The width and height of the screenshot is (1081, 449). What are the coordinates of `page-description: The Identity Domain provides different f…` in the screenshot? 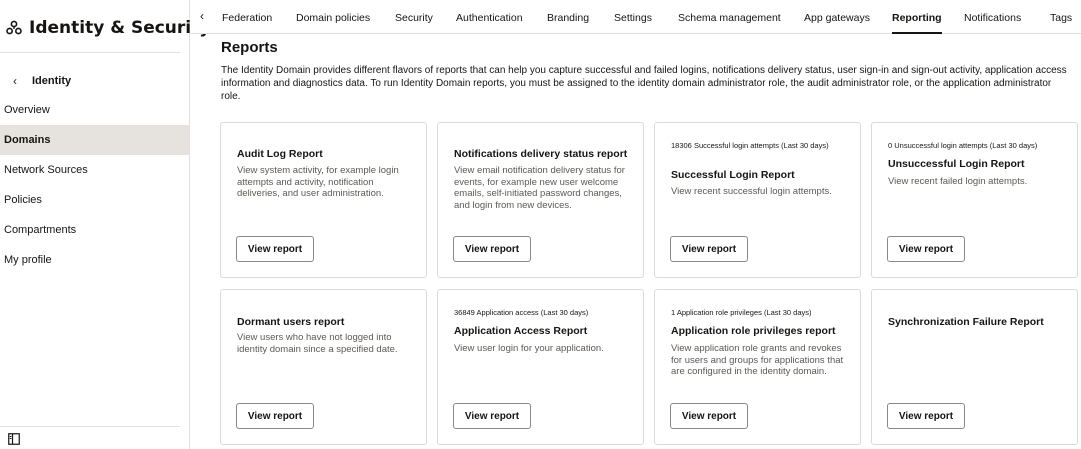 It's located at (644, 83).